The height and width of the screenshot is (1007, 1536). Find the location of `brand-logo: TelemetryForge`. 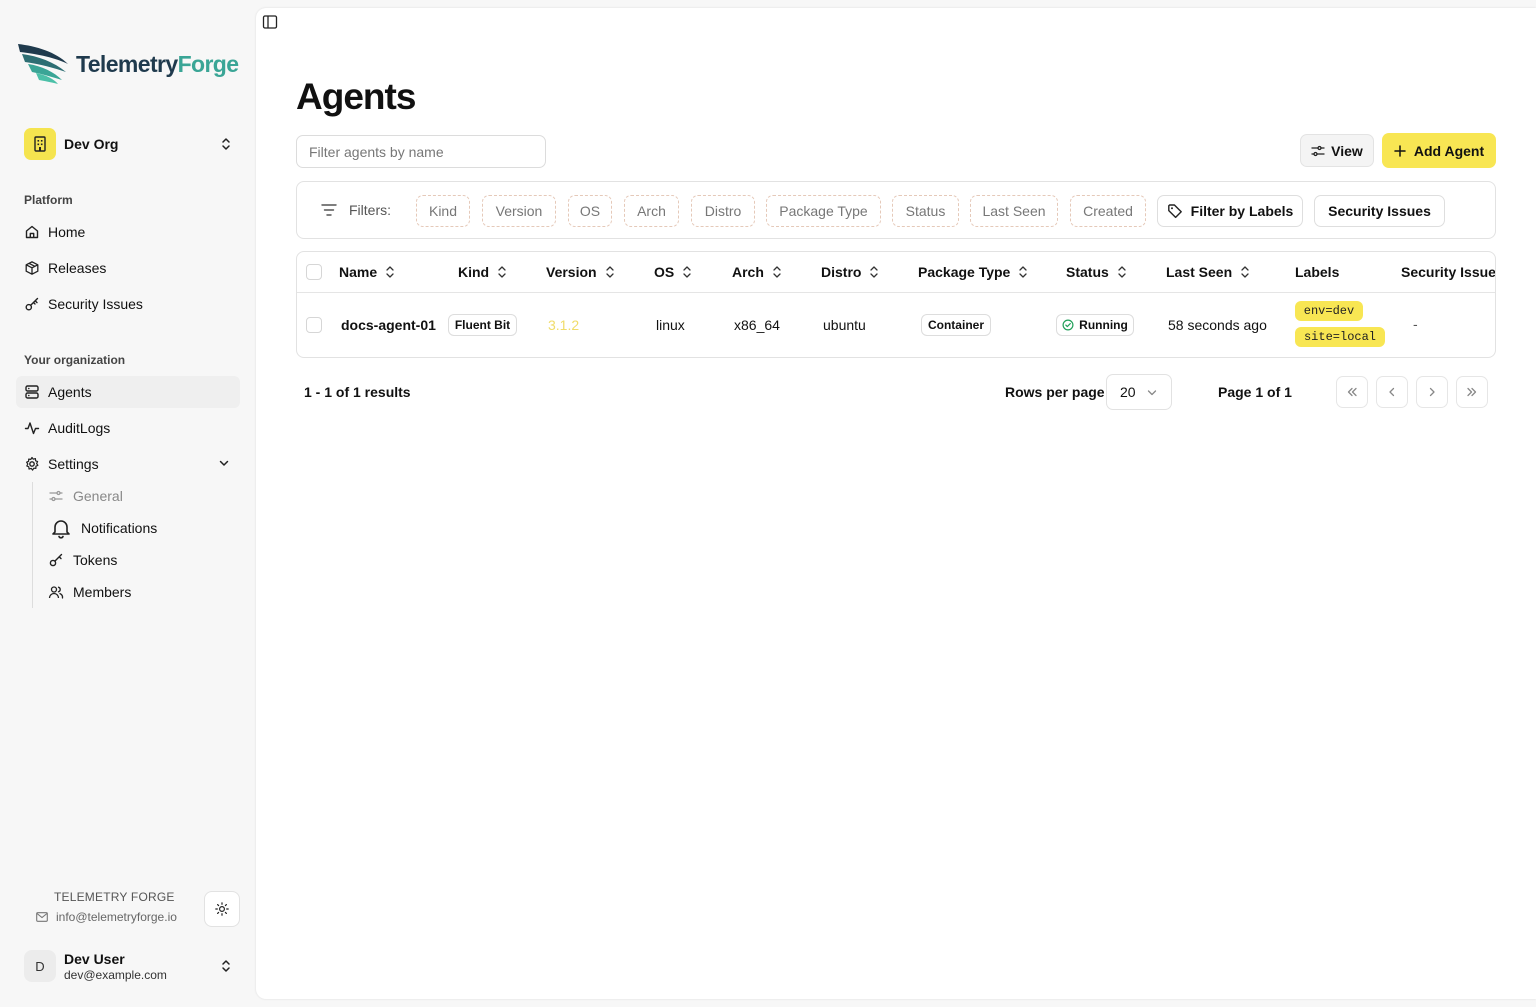

brand-logo: TelemetryForge is located at coordinates (127, 64).